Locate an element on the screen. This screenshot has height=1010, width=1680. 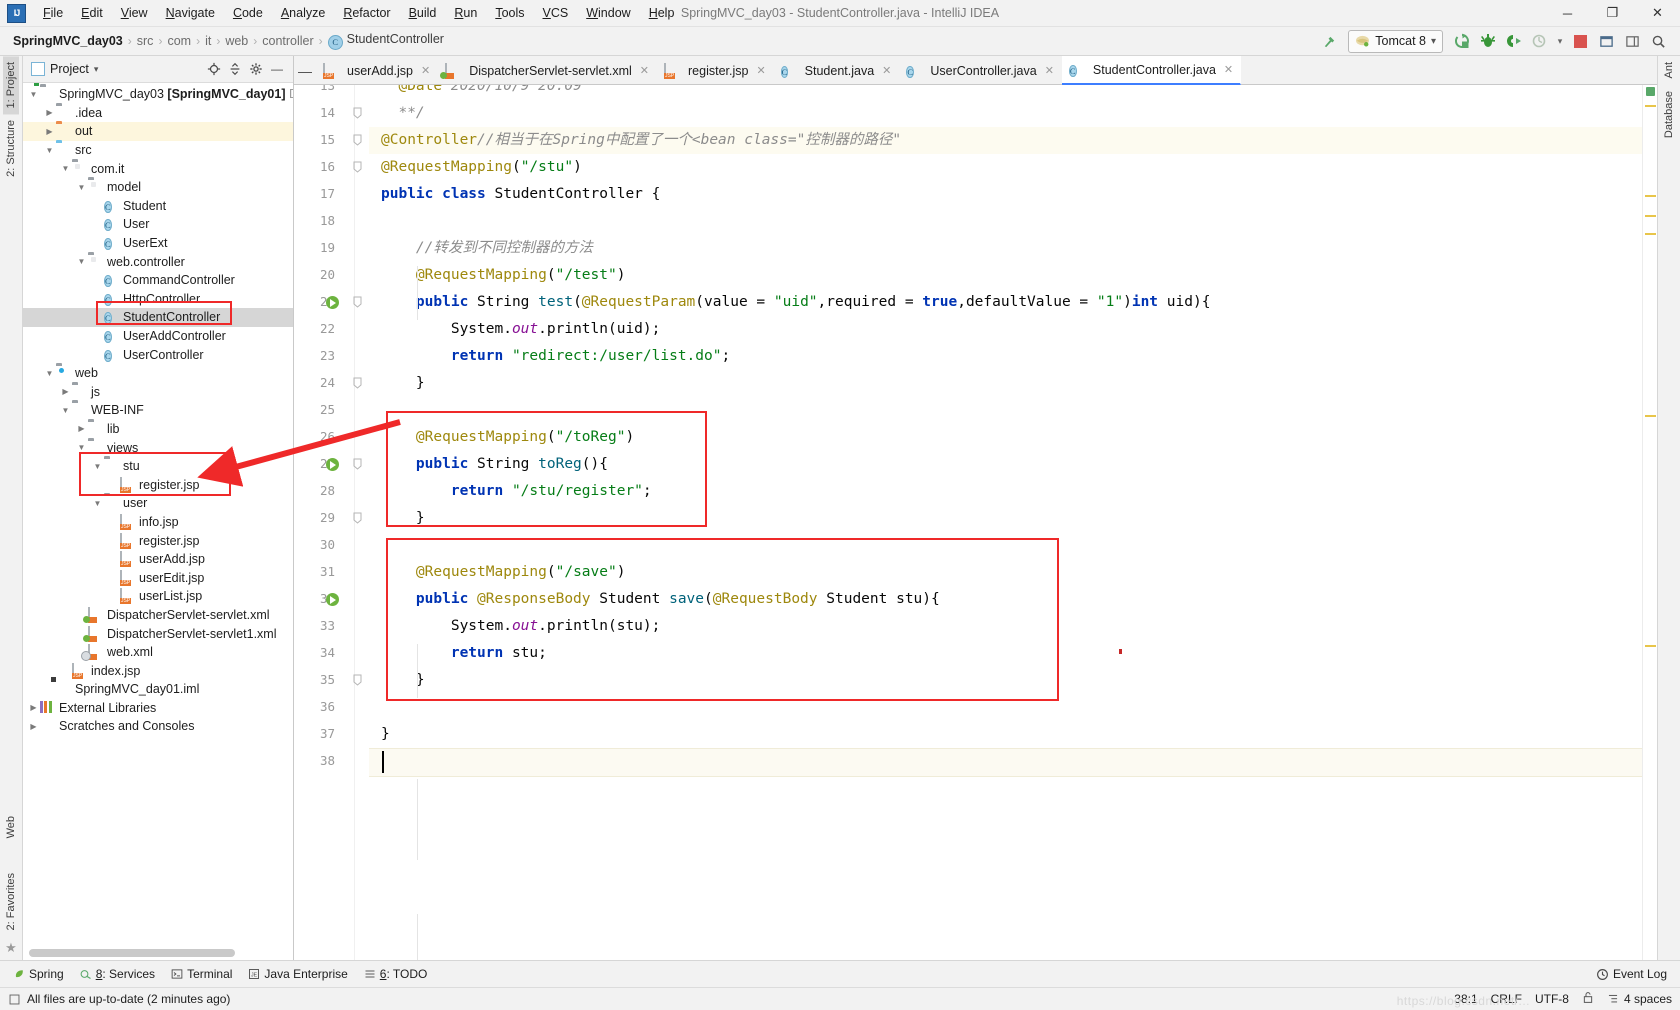
tree-node-dispatcherservlet-servlet1-xml: DispatcherServlet-servlet1.xml is located at coordinates (158, 633).